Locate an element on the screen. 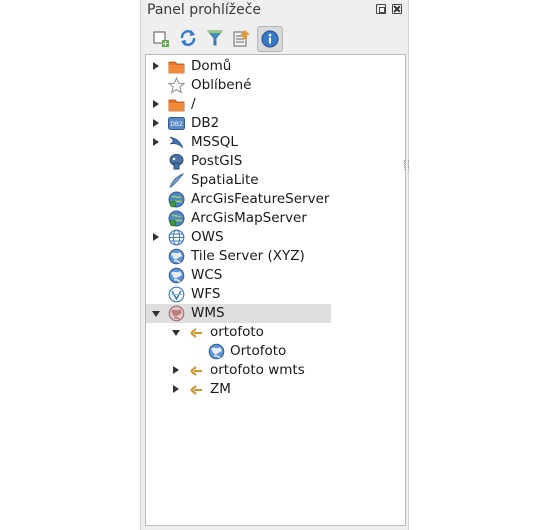 The image size is (550, 530). refresh-button is located at coordinates (188, 38).